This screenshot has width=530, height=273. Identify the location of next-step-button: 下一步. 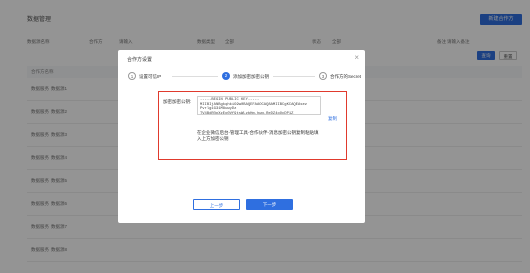
(269, 204).